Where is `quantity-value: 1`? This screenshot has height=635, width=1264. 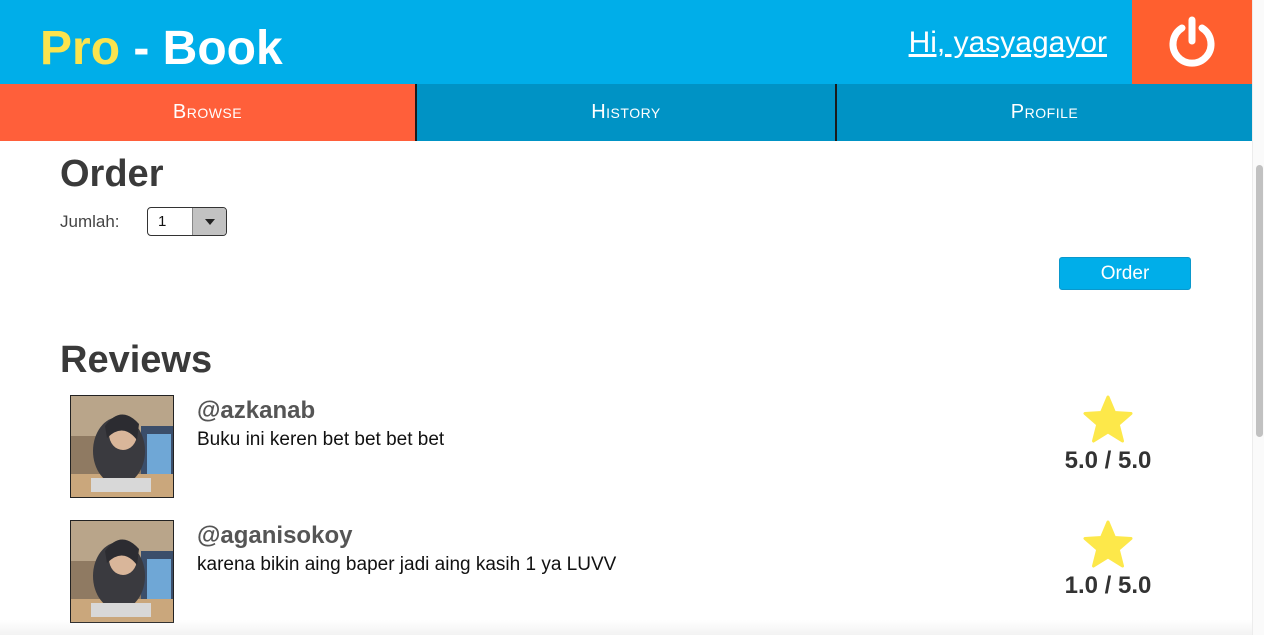 quantity-value: 1 is located at coordinates (162, 221).